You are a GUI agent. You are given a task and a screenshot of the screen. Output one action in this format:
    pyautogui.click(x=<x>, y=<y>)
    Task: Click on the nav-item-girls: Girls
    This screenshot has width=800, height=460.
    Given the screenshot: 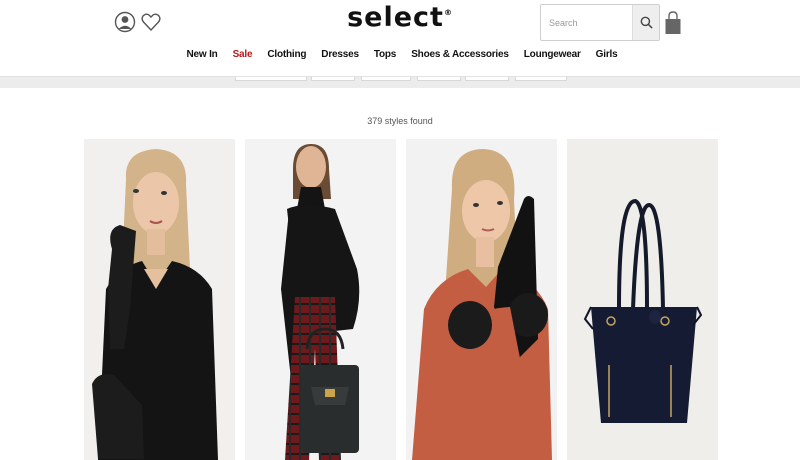 What is the action you would take?
    pyautogui.click(x=607, y=56)
    